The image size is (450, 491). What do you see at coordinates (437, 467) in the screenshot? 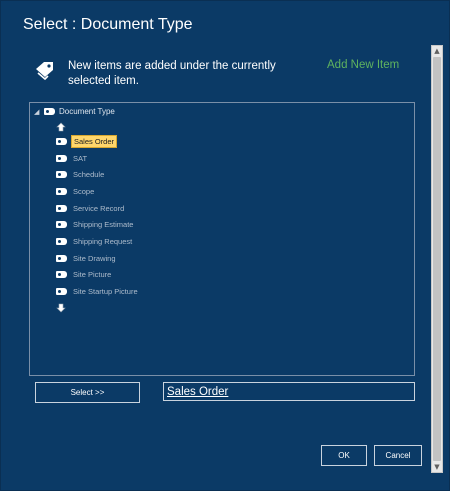
I see `scroll-down-icon: ▼` at bounding box center [437, 467].